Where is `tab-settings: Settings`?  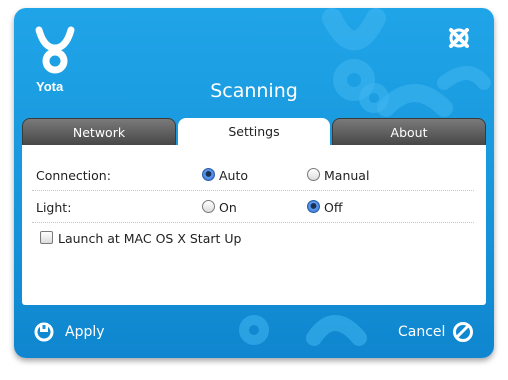 tab-settings: Settings is located at coordinates (254, 132).